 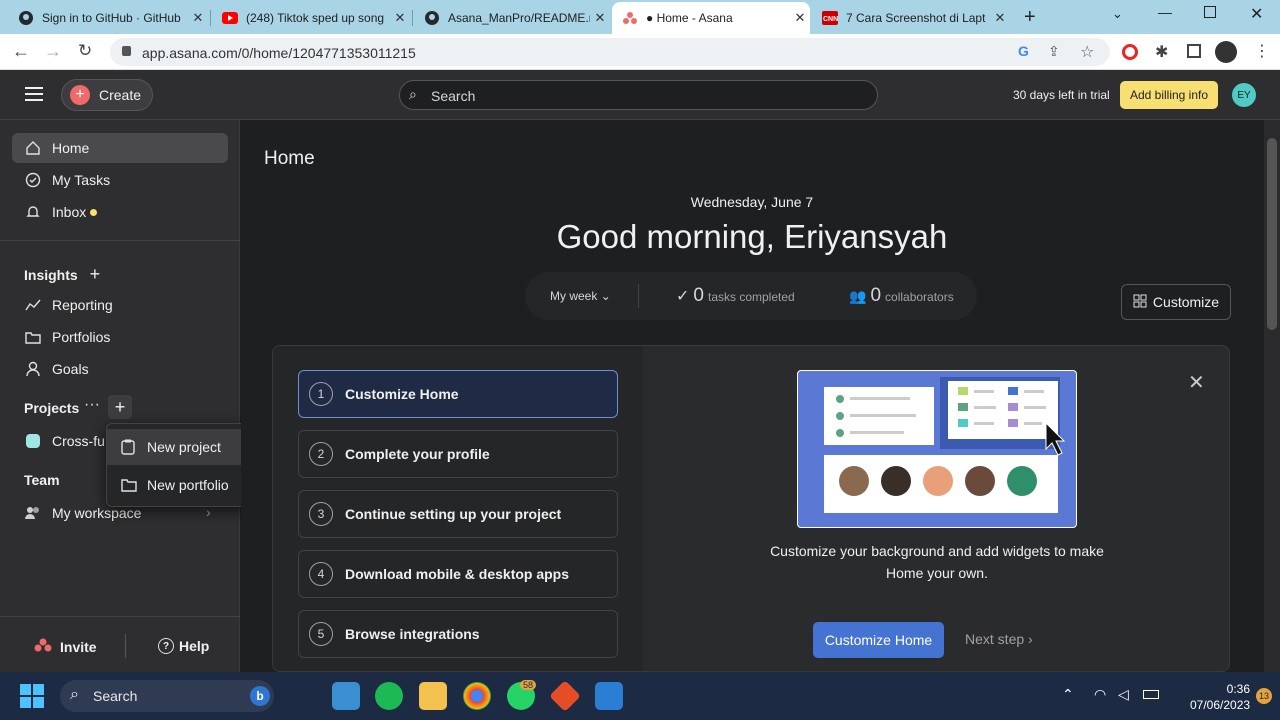 What do you see at coordinates (1244, 95) in the screenshot?
I see `user-avatar: EY` at bounding box center [1244, 95].